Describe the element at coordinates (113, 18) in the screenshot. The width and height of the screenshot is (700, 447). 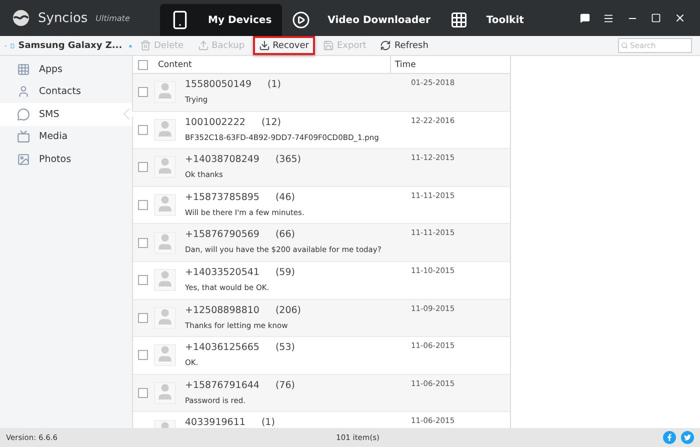
I see `app-edition: Ultimate` at that location.